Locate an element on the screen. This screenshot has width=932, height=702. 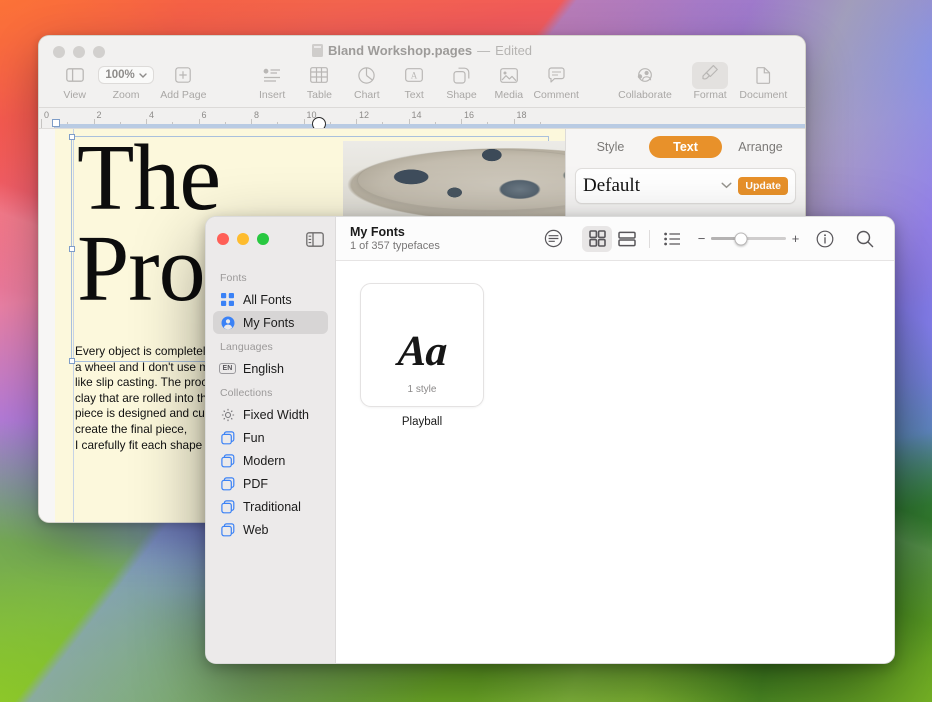
tab-style: Style is located at coordinates (610, 147).